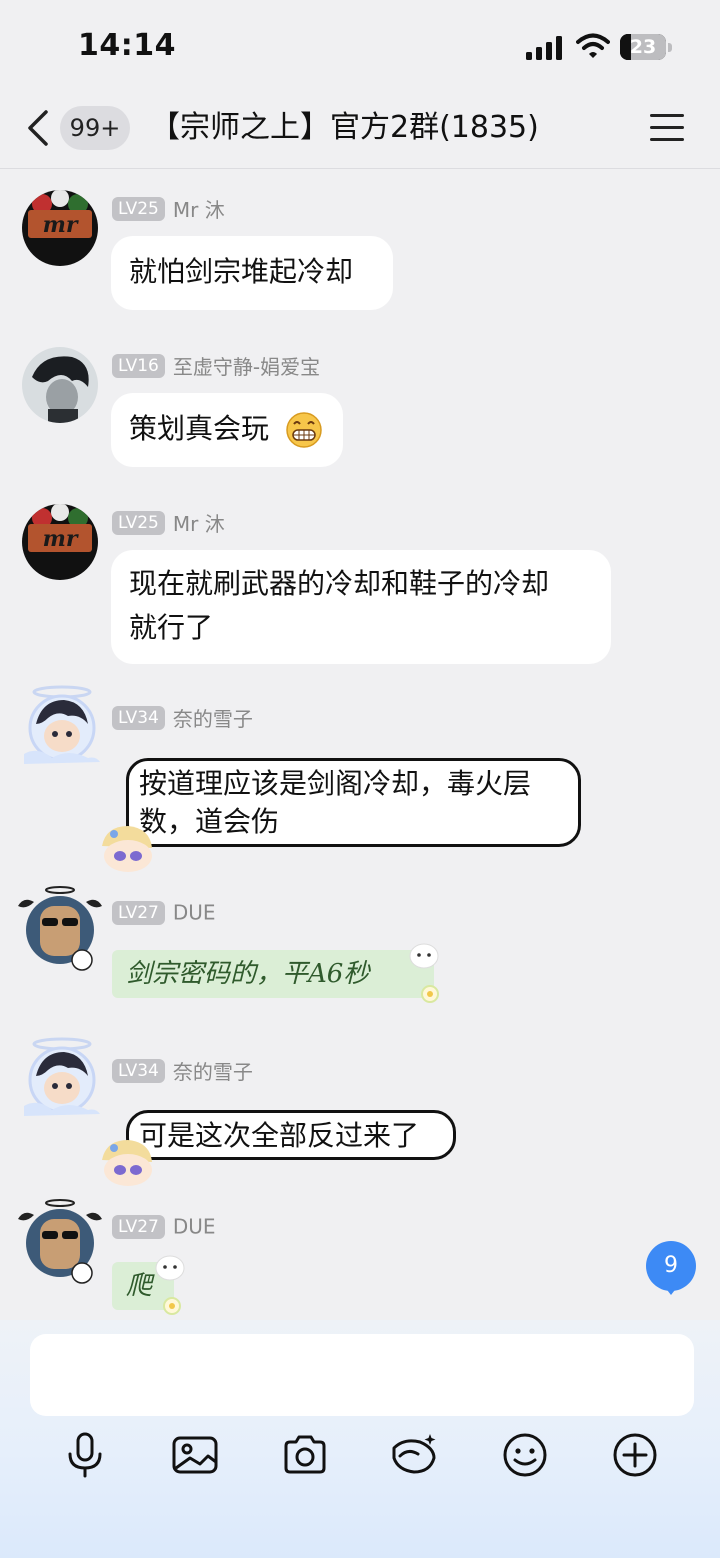 This screenshot has width=720, height=1558. What do you see at coordinates (360, 45) in the screenshot?
I see `status-bar: 14:14 23` at bounding box center [360, 45].